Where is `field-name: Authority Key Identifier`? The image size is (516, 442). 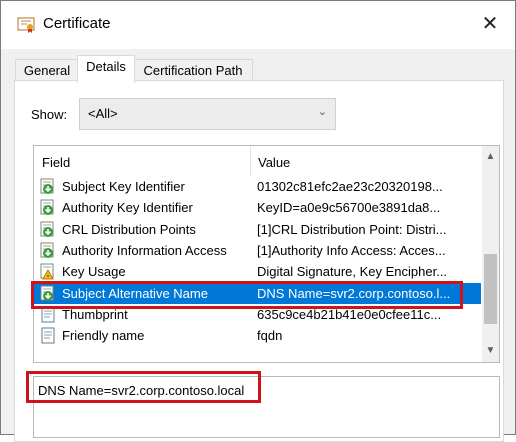
field-name: Authority Key Identifier is located at coordinates (127, 208).